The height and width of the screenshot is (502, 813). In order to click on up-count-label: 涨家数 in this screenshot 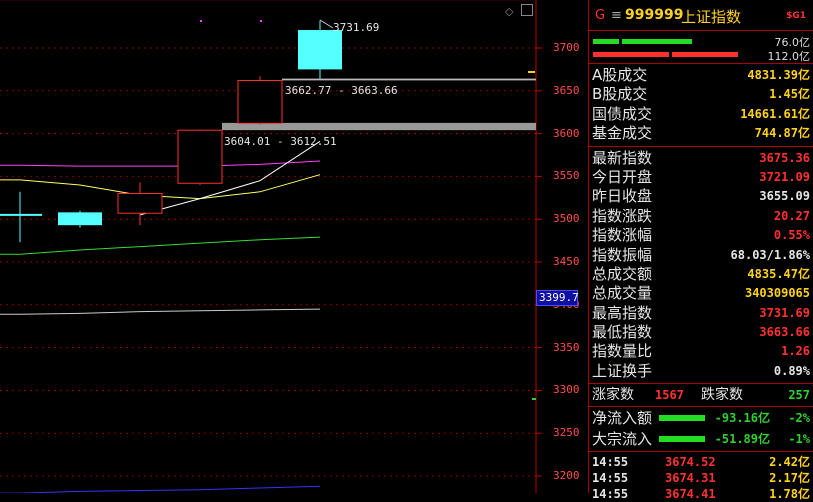, I will do `click(613, 395)`.